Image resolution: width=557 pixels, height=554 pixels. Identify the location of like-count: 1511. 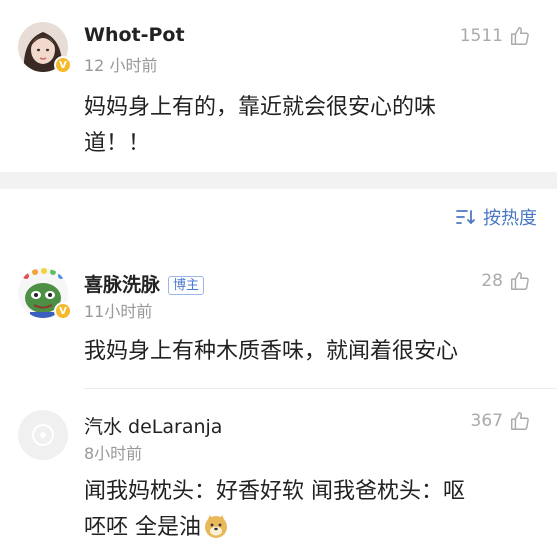
(481, 36).